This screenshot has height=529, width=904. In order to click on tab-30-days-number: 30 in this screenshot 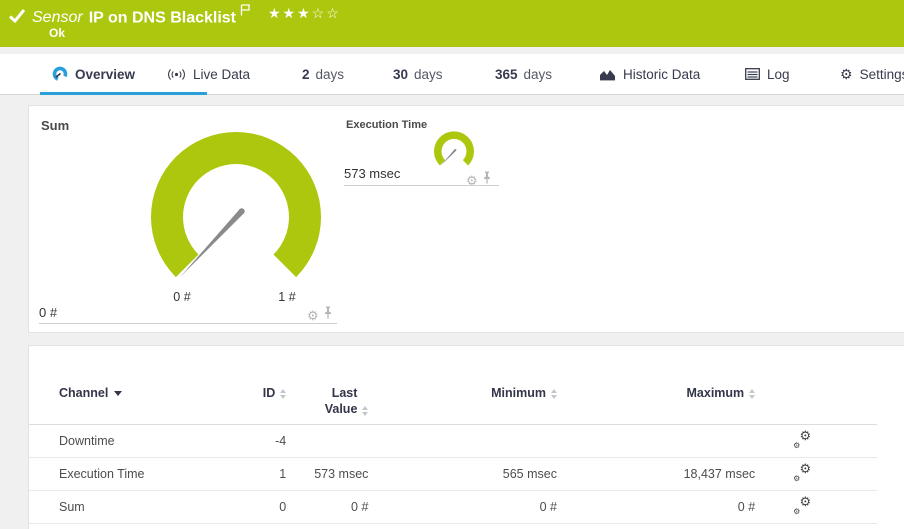, I will do `click(401, 74)`.